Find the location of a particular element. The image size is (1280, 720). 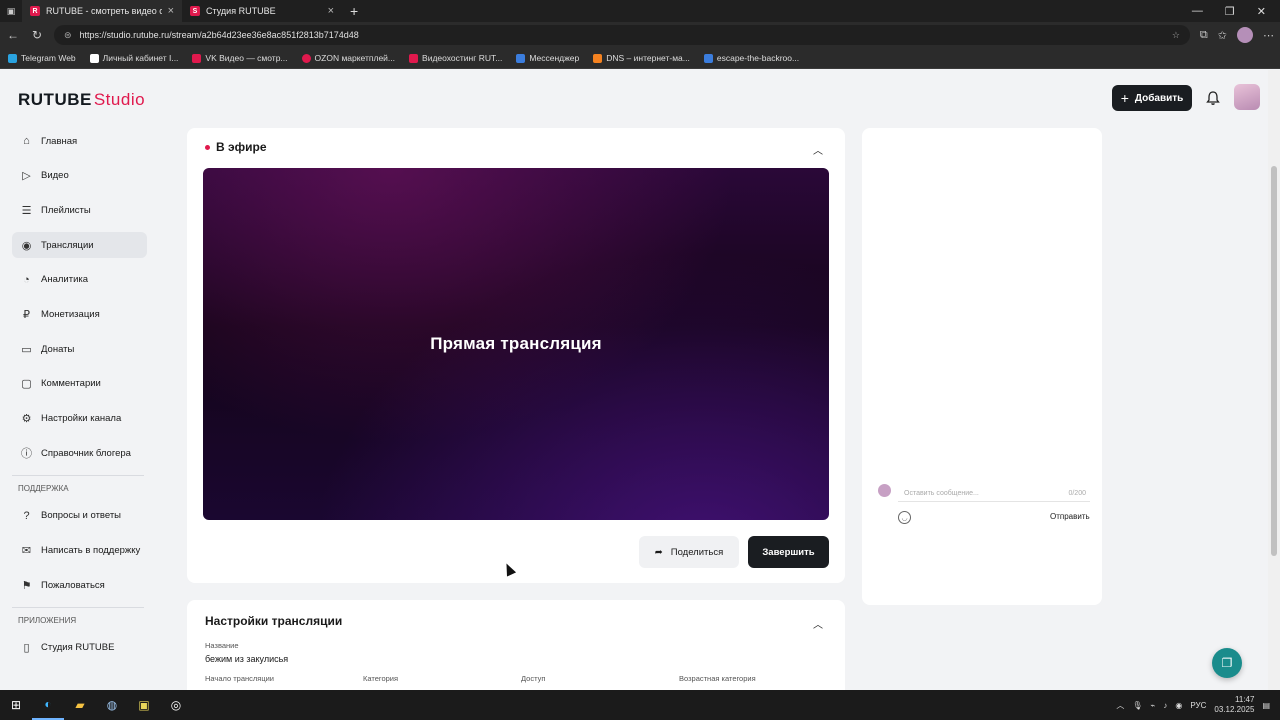

system-clock: 11:47 03.12.2025 is located at coordinates (1234, 705).